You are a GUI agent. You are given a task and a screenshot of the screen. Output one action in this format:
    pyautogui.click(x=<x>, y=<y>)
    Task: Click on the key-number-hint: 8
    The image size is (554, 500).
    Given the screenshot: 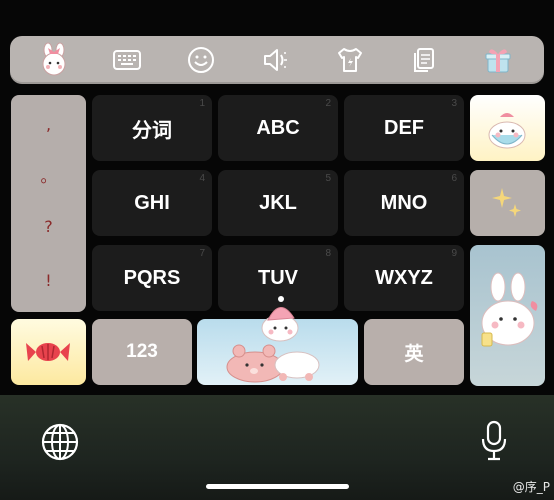 What is the action you would take?
    pyautogui.click(x=328, y=253)
    